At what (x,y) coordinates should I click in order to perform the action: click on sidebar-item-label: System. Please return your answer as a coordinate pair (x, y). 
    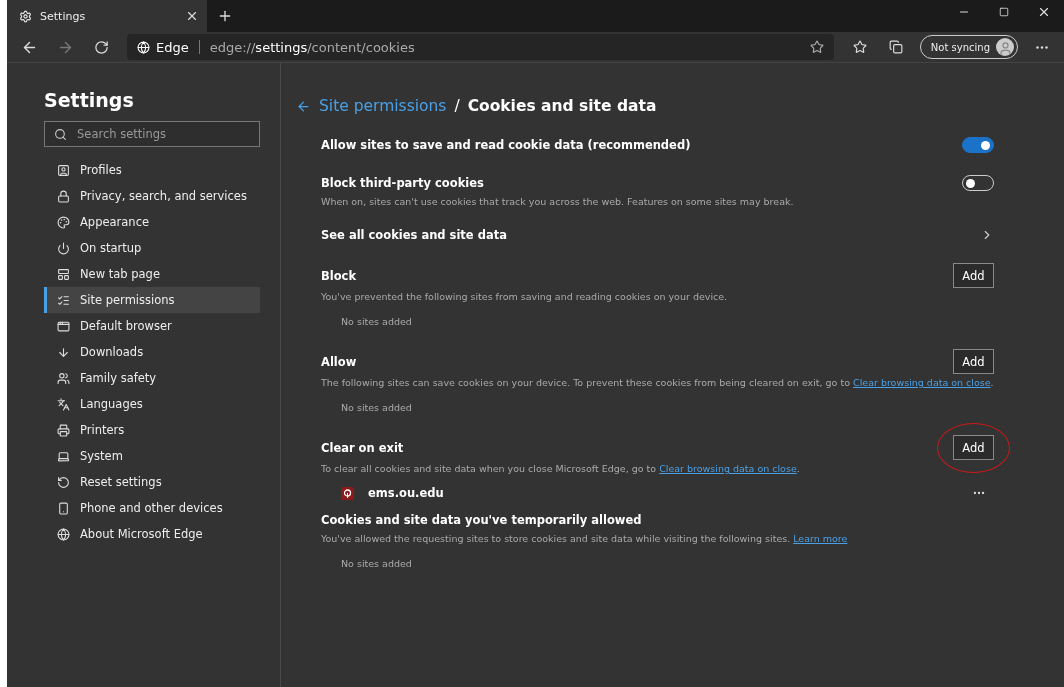
    Looking at the image, I should click on (101, 456).